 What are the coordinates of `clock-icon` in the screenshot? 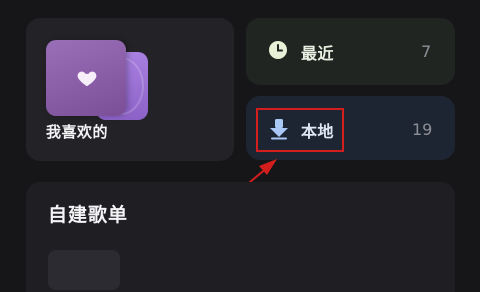 It's located at (278, 50).